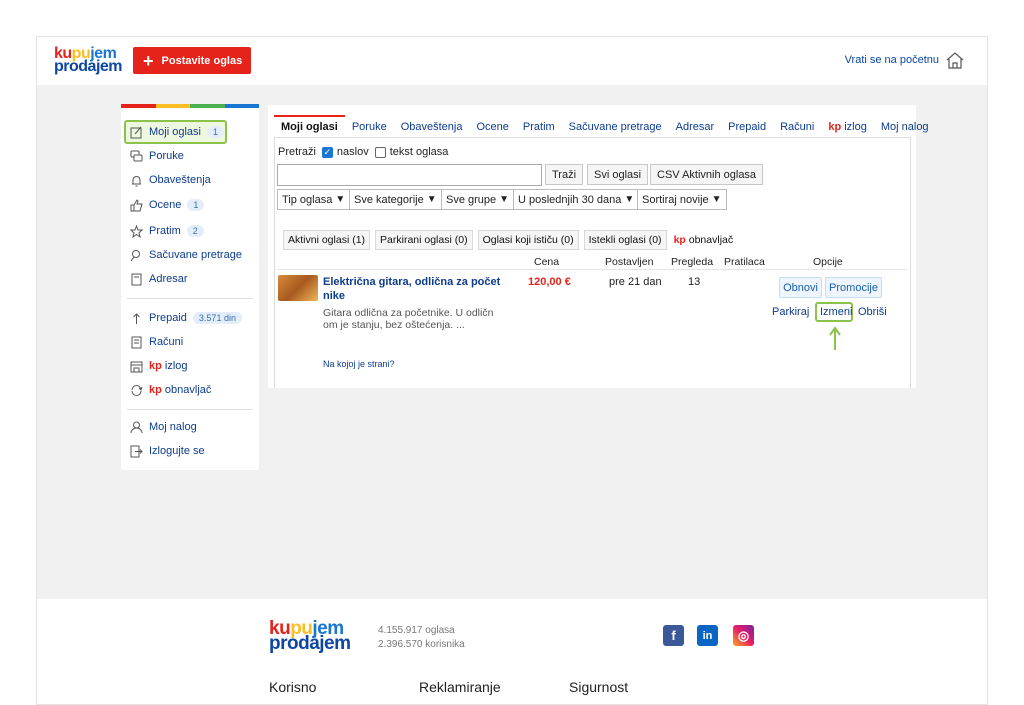  I want to click on sidebar-item-ocene: Ocene 1, so click(167, 205).